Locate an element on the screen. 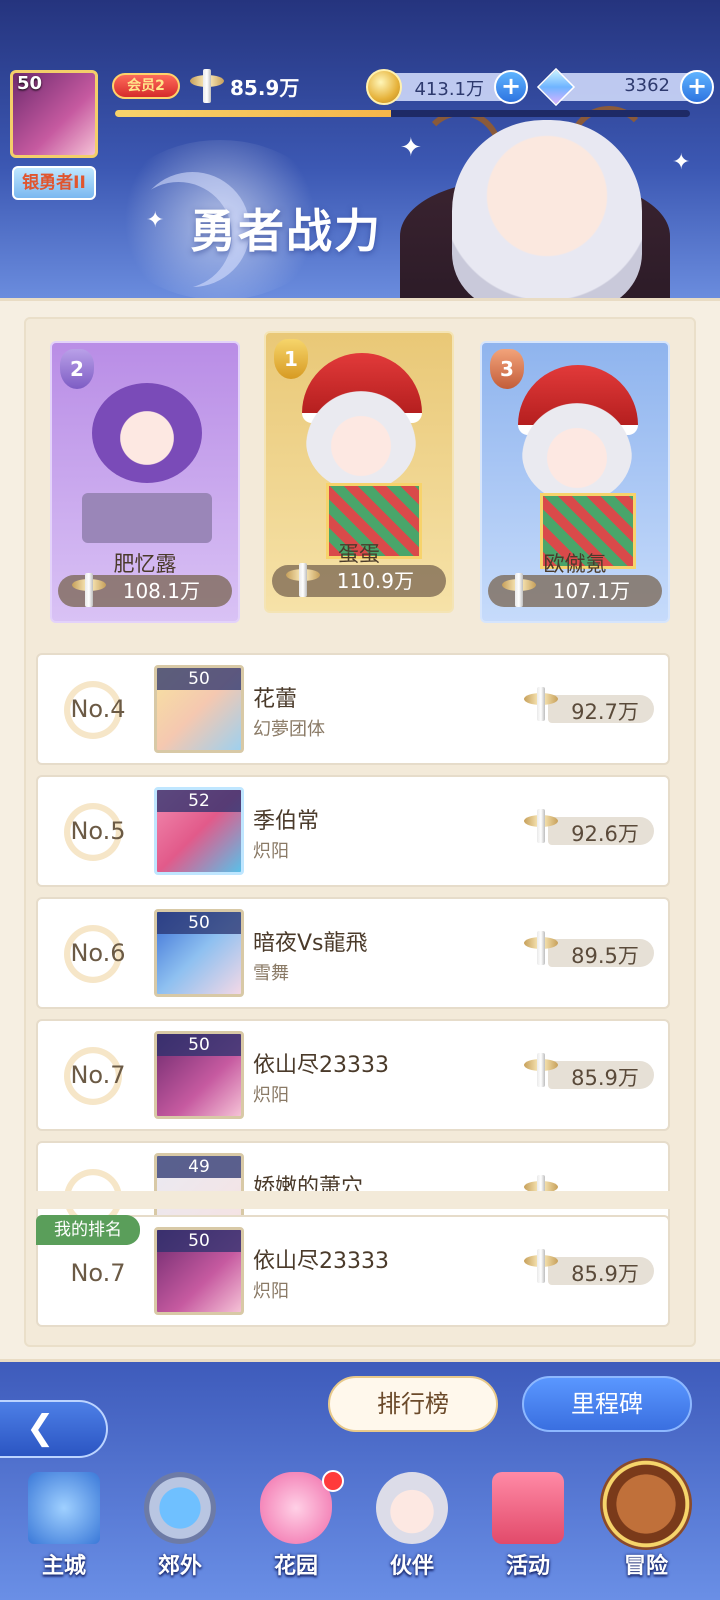  player-power: 89.5万 is located at coordinates (589, 949).